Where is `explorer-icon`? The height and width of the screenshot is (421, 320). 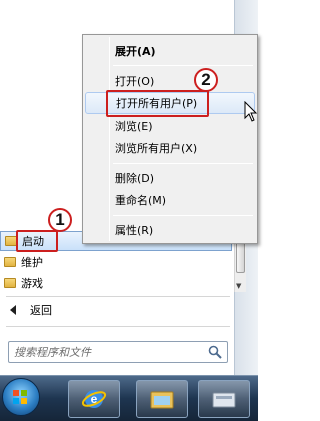 explorer-icon is located at coordinates (162, 400).